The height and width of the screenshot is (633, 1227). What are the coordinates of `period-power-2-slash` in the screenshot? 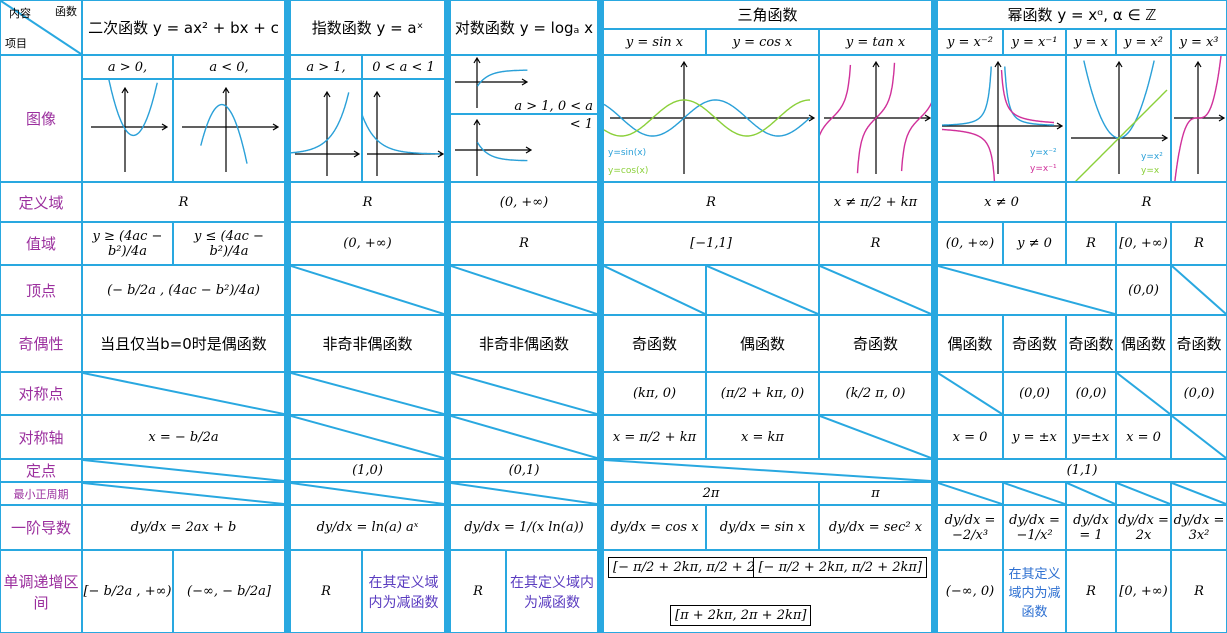 It's located at (1091, 493).